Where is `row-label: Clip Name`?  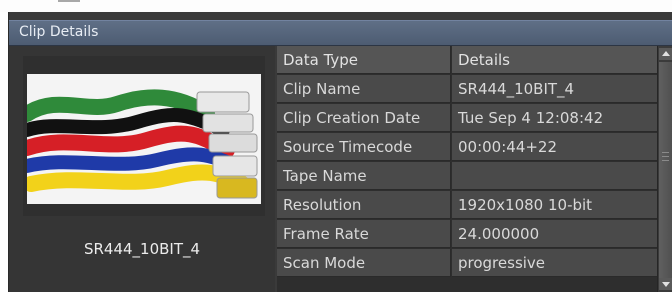 row-label: Clip Name is located at coordinates (364, 89).